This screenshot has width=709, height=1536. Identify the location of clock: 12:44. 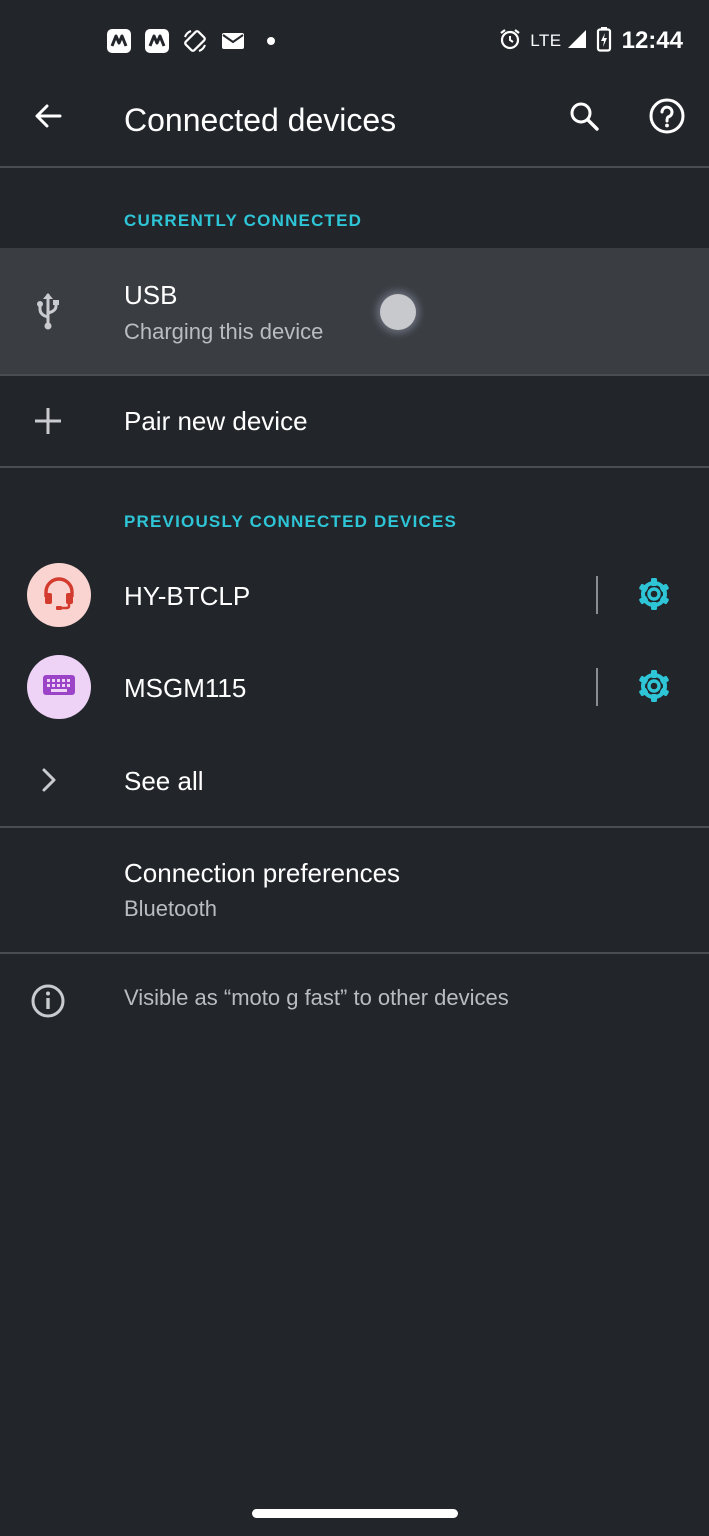
(652, 40).